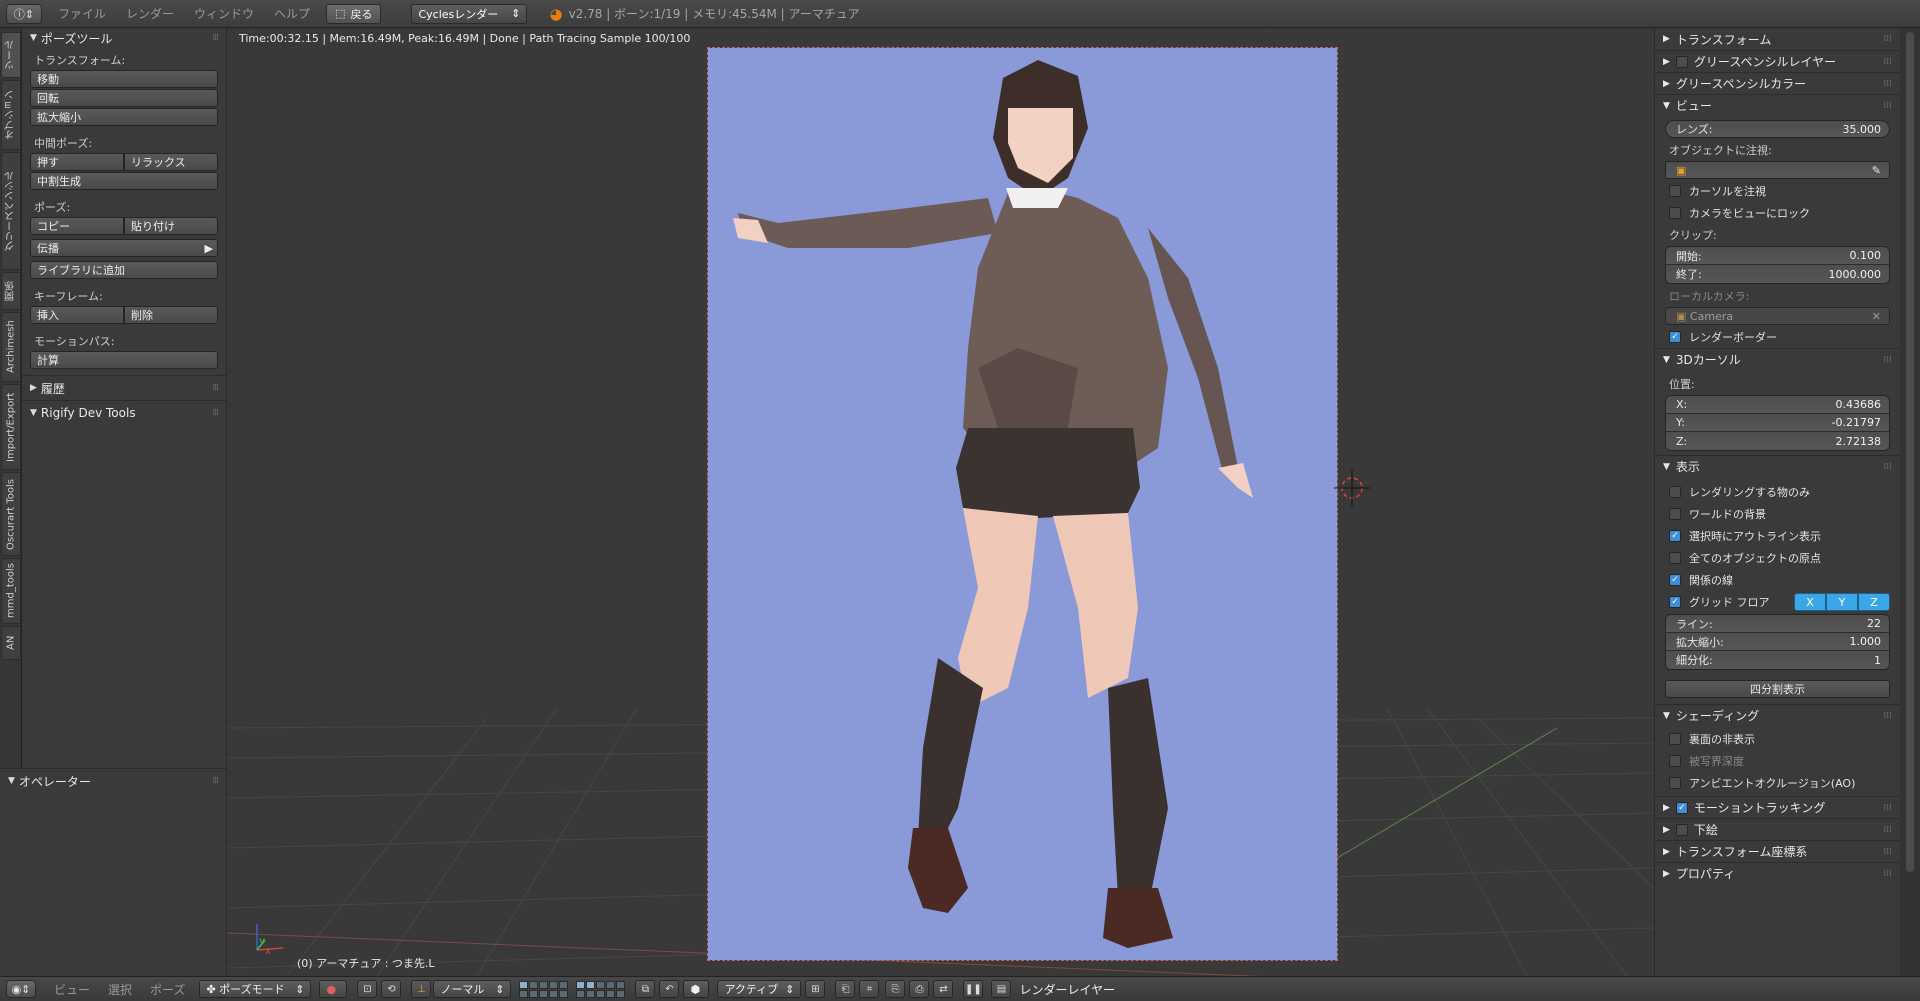  Describe the element at coordinates (1777, 191) in the screenshot. I see `lock-cursor-row: カーソルを注視` at that location.